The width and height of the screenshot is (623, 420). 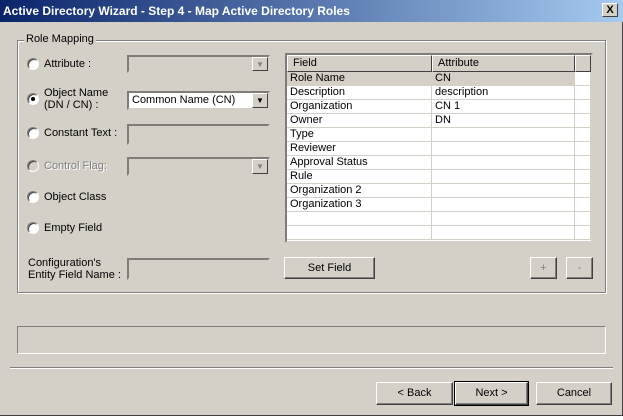 I want to click on radio-empty-field: Empty Field, so click(x=64, y=228).